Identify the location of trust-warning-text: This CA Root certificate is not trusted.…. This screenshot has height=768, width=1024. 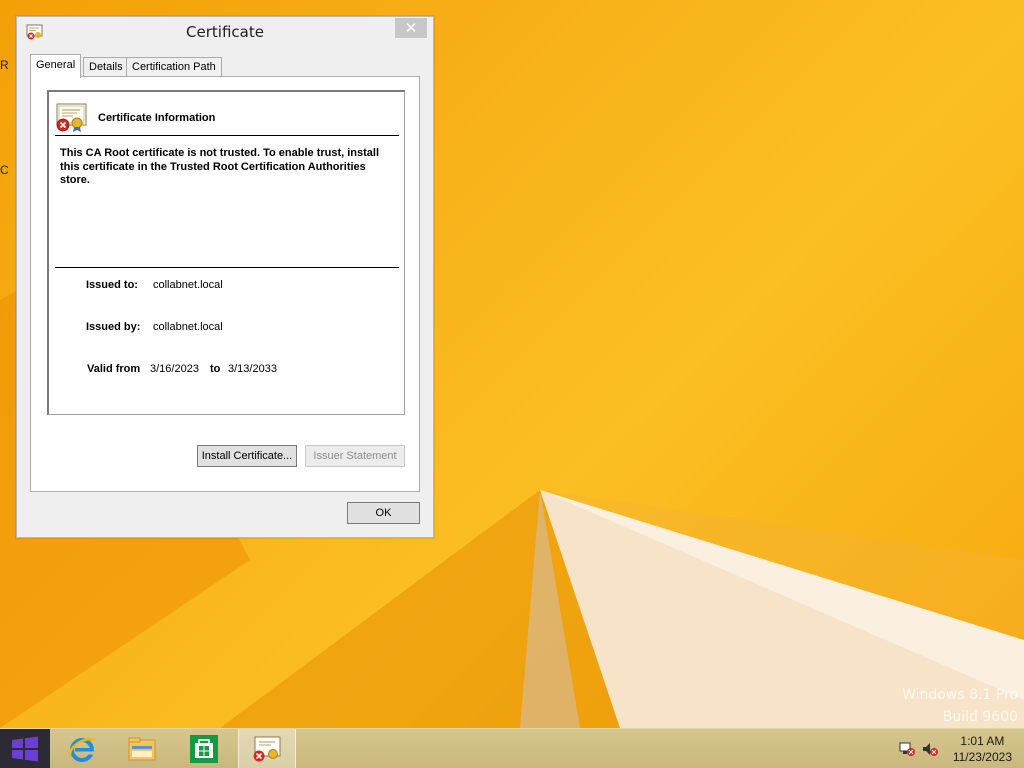
(220, 166).